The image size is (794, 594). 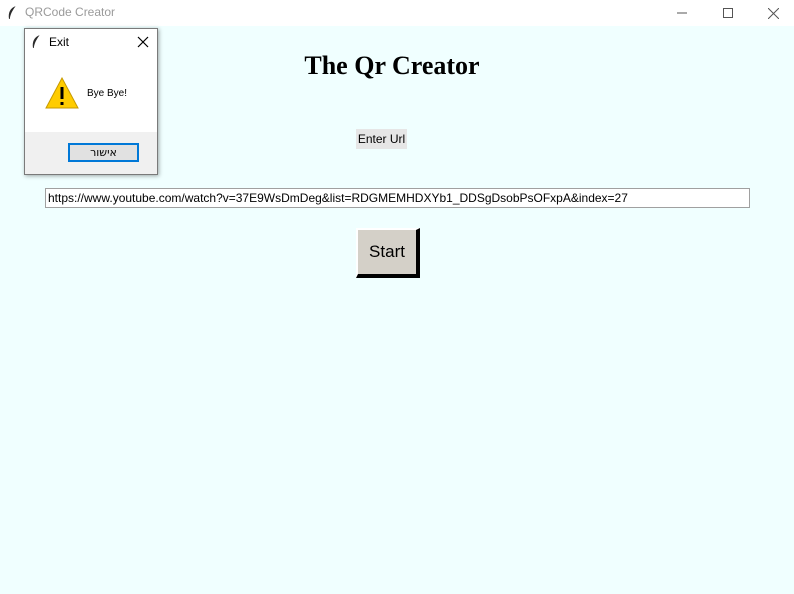 I want to click on dialog-message: Bye Bye!, so click(x=107, y=93).